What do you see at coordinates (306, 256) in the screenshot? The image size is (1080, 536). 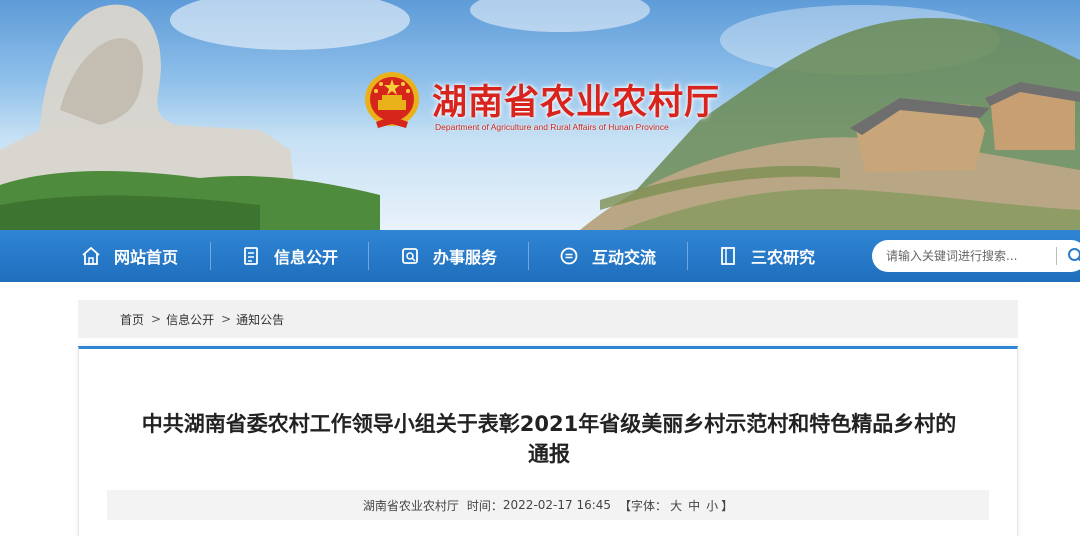 I see `nav-item-label: 信息公开` at bounding box center [306, 256].